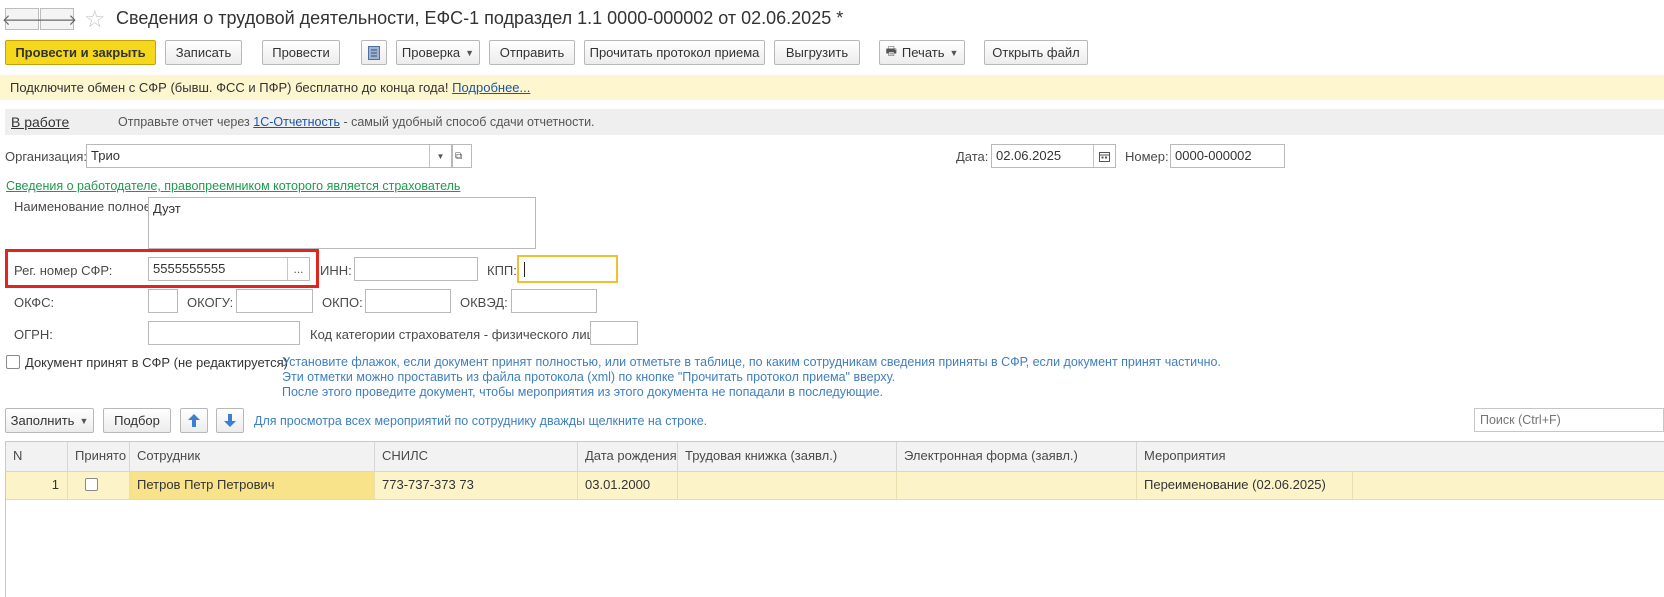 This screenshot has width=1664, height=597. I want to click on reg-number-label: Рег. номер СФР:, so click(63, 270).